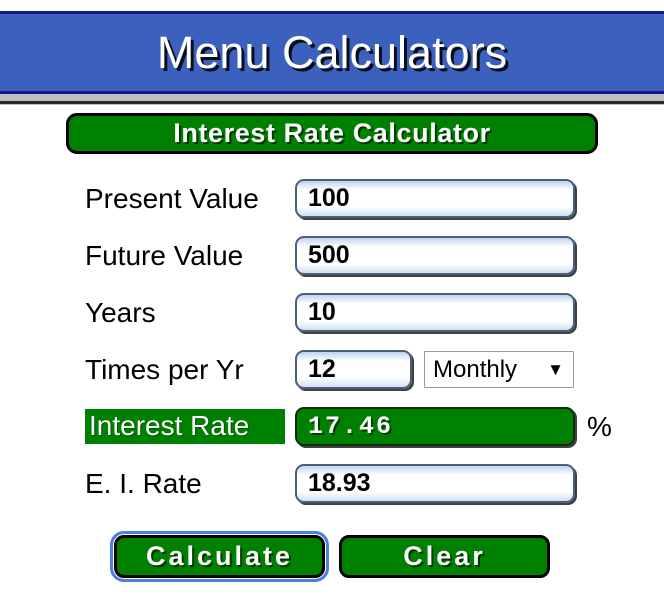 This screenshot has width=664, height=595. Describe the element at coordinates (332, 99) in the screenshot. I see `header-divider-strip` at that location.